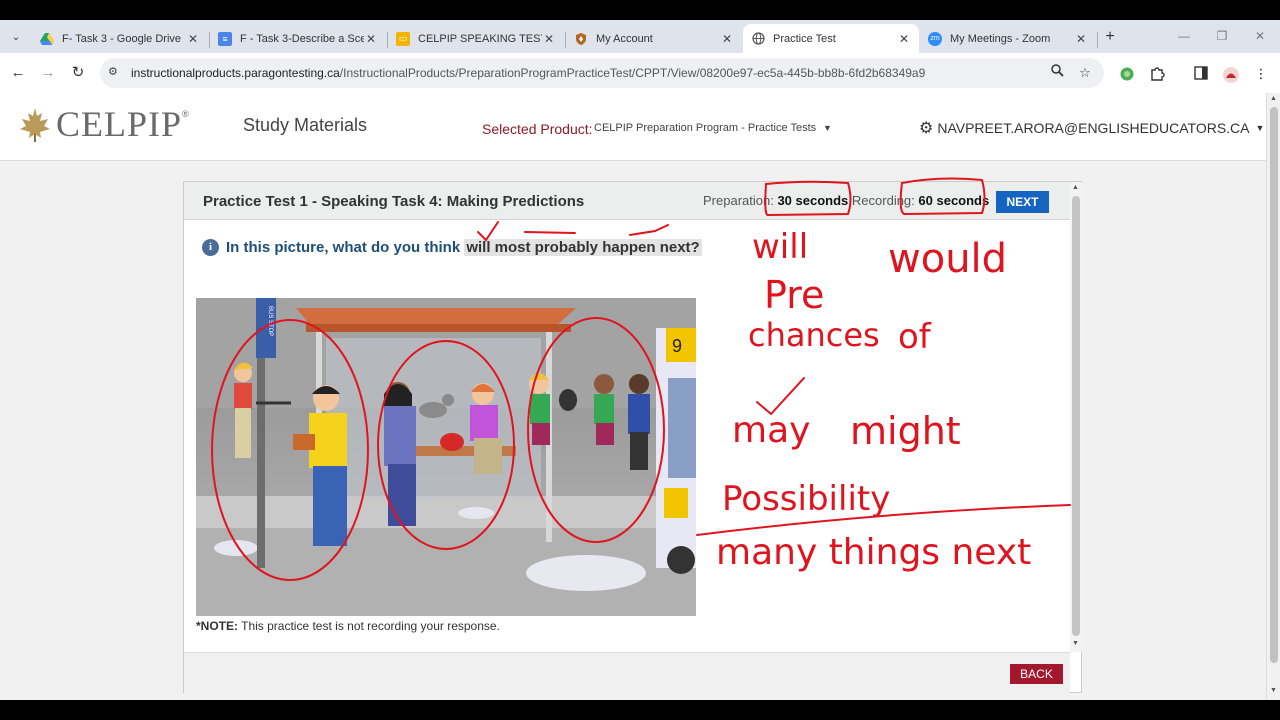 This screenshot has width=1280, height=720. Describe the element at coordinates (35, 125) in the screenshot. I see `maple-leaf-icon` at that location.